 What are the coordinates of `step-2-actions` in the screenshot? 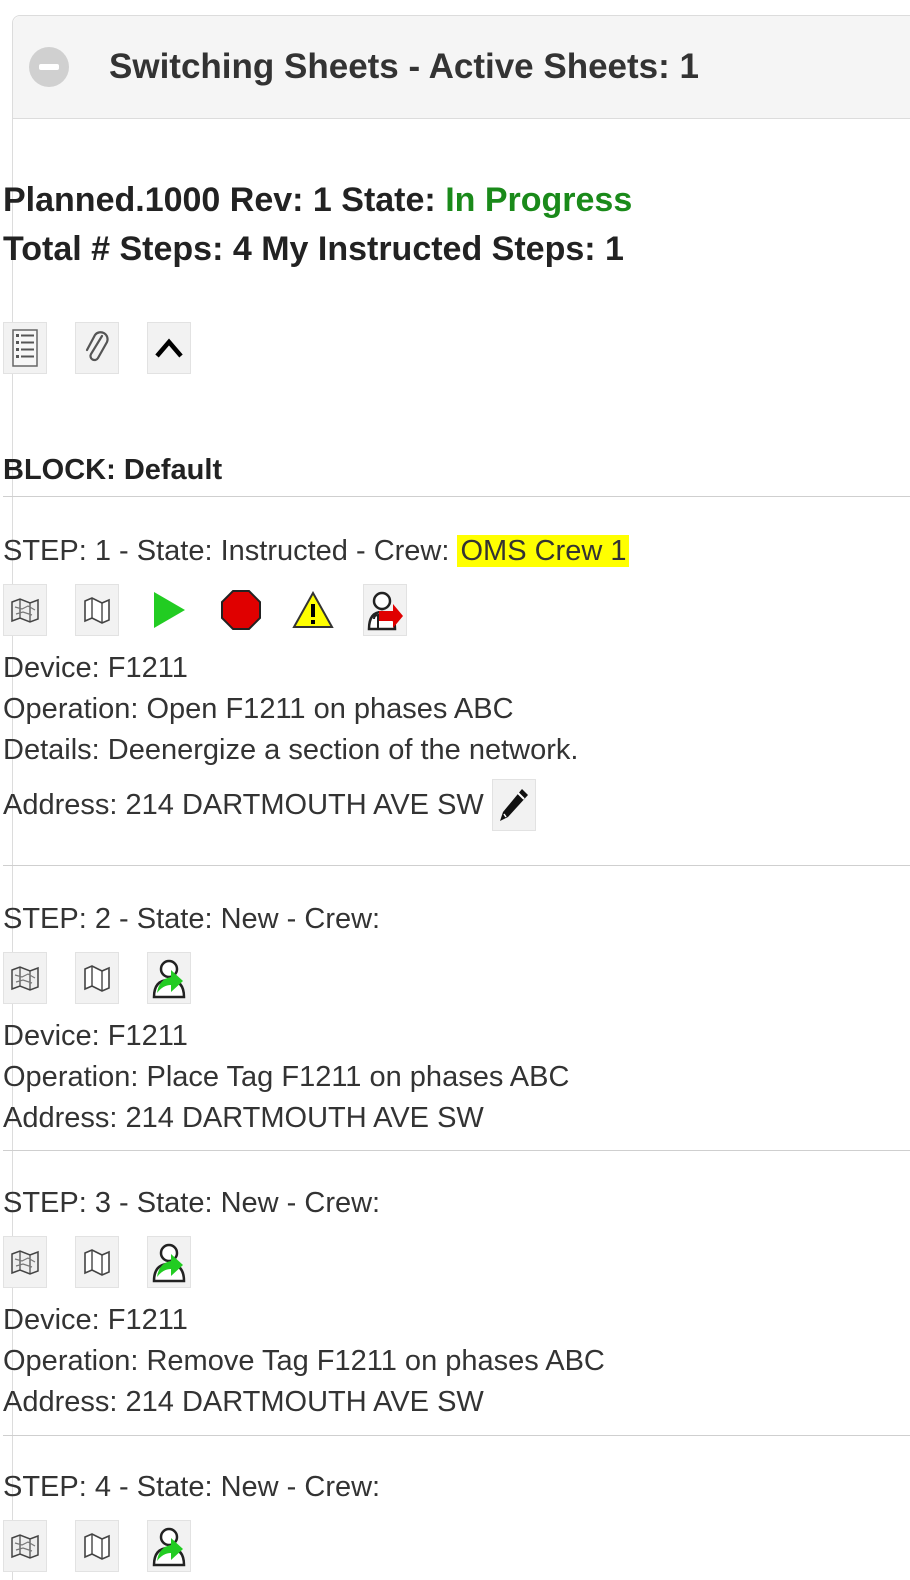 It's located at (286, 978).